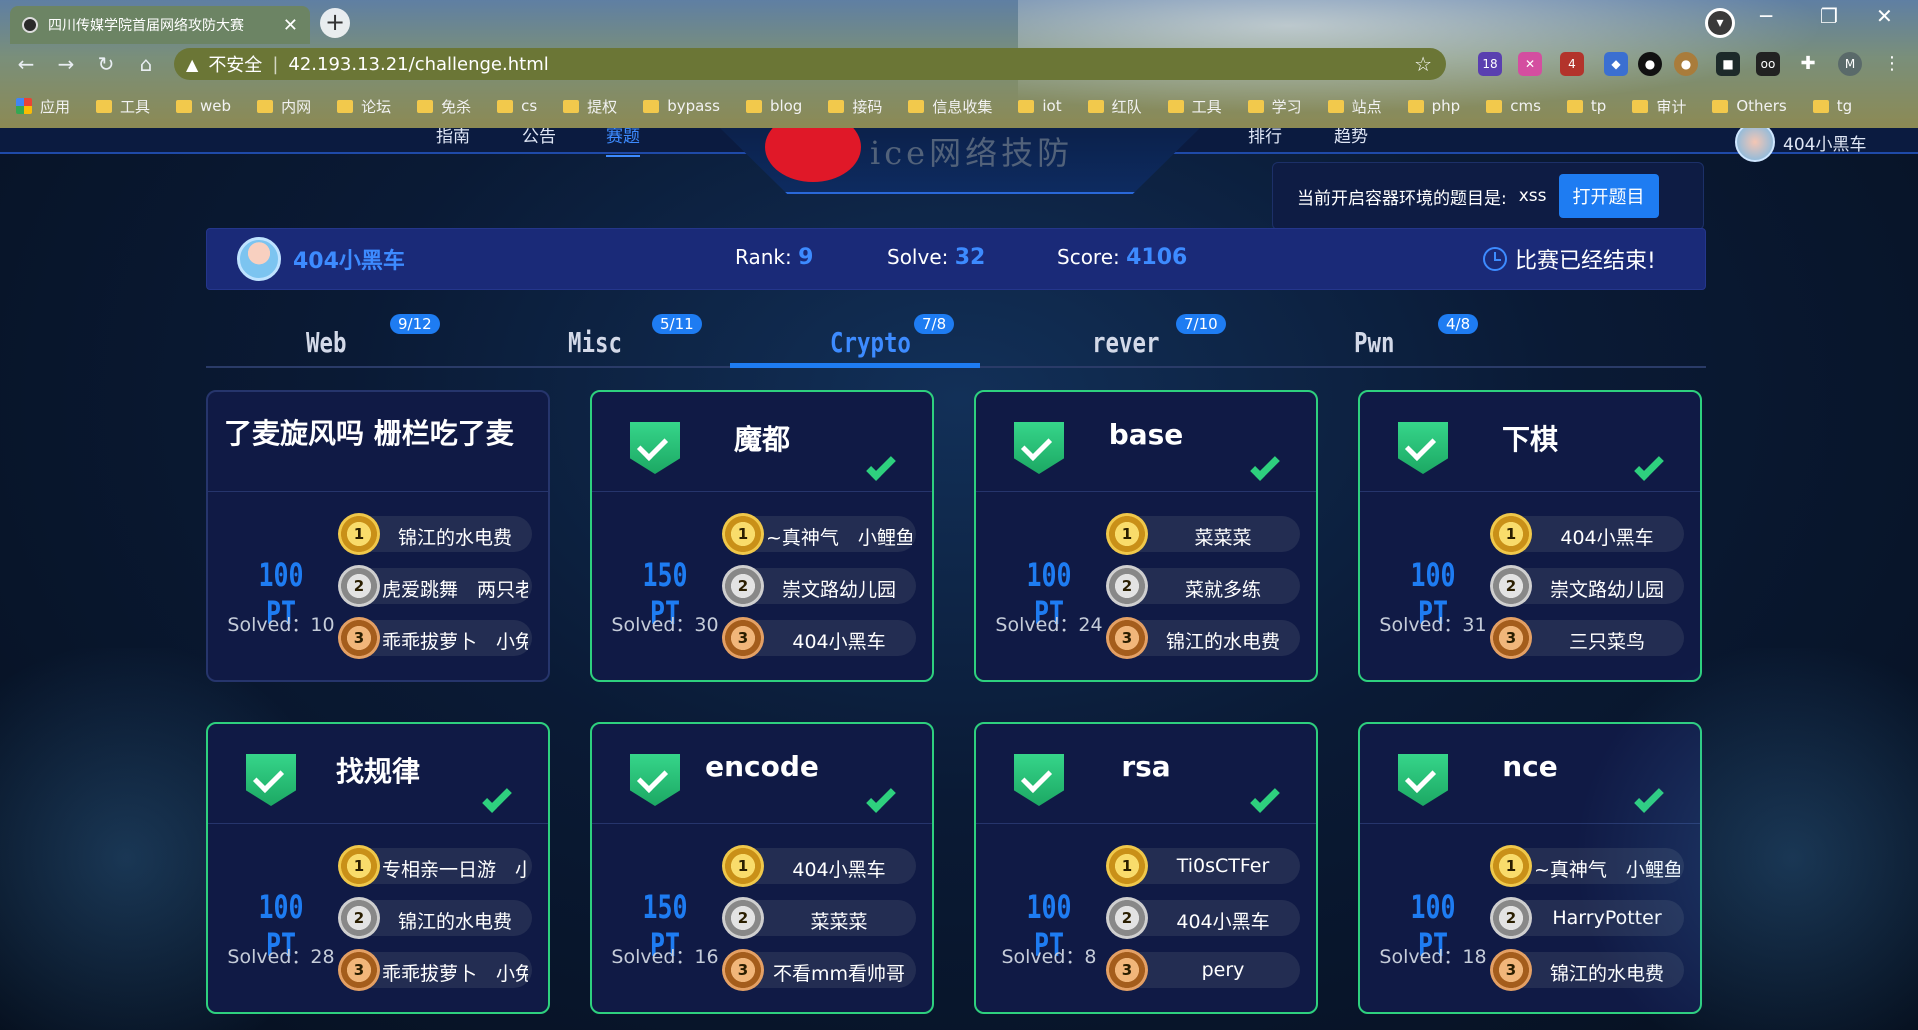 The image size is (1918, 1030). What do you see at coordinates (1040, 106) in the screenshot?
I see `bookmark-folder: iot` at bounding box center [1040, 106].